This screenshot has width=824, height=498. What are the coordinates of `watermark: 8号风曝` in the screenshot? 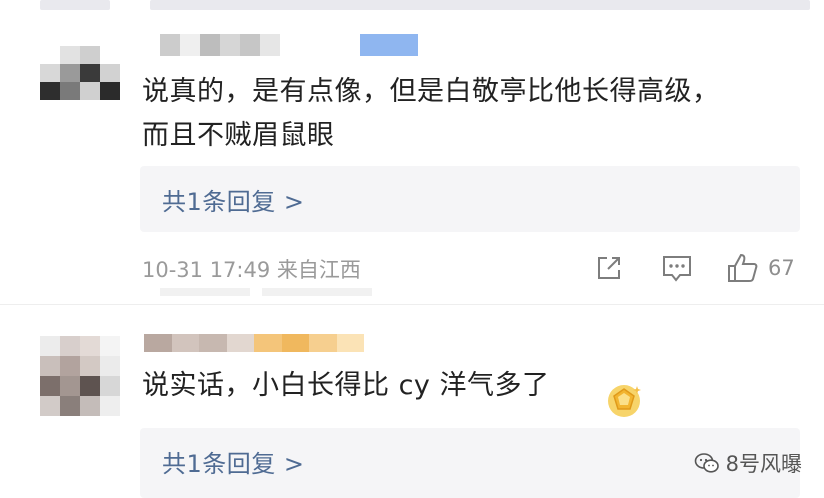 It's located at (748, 463).